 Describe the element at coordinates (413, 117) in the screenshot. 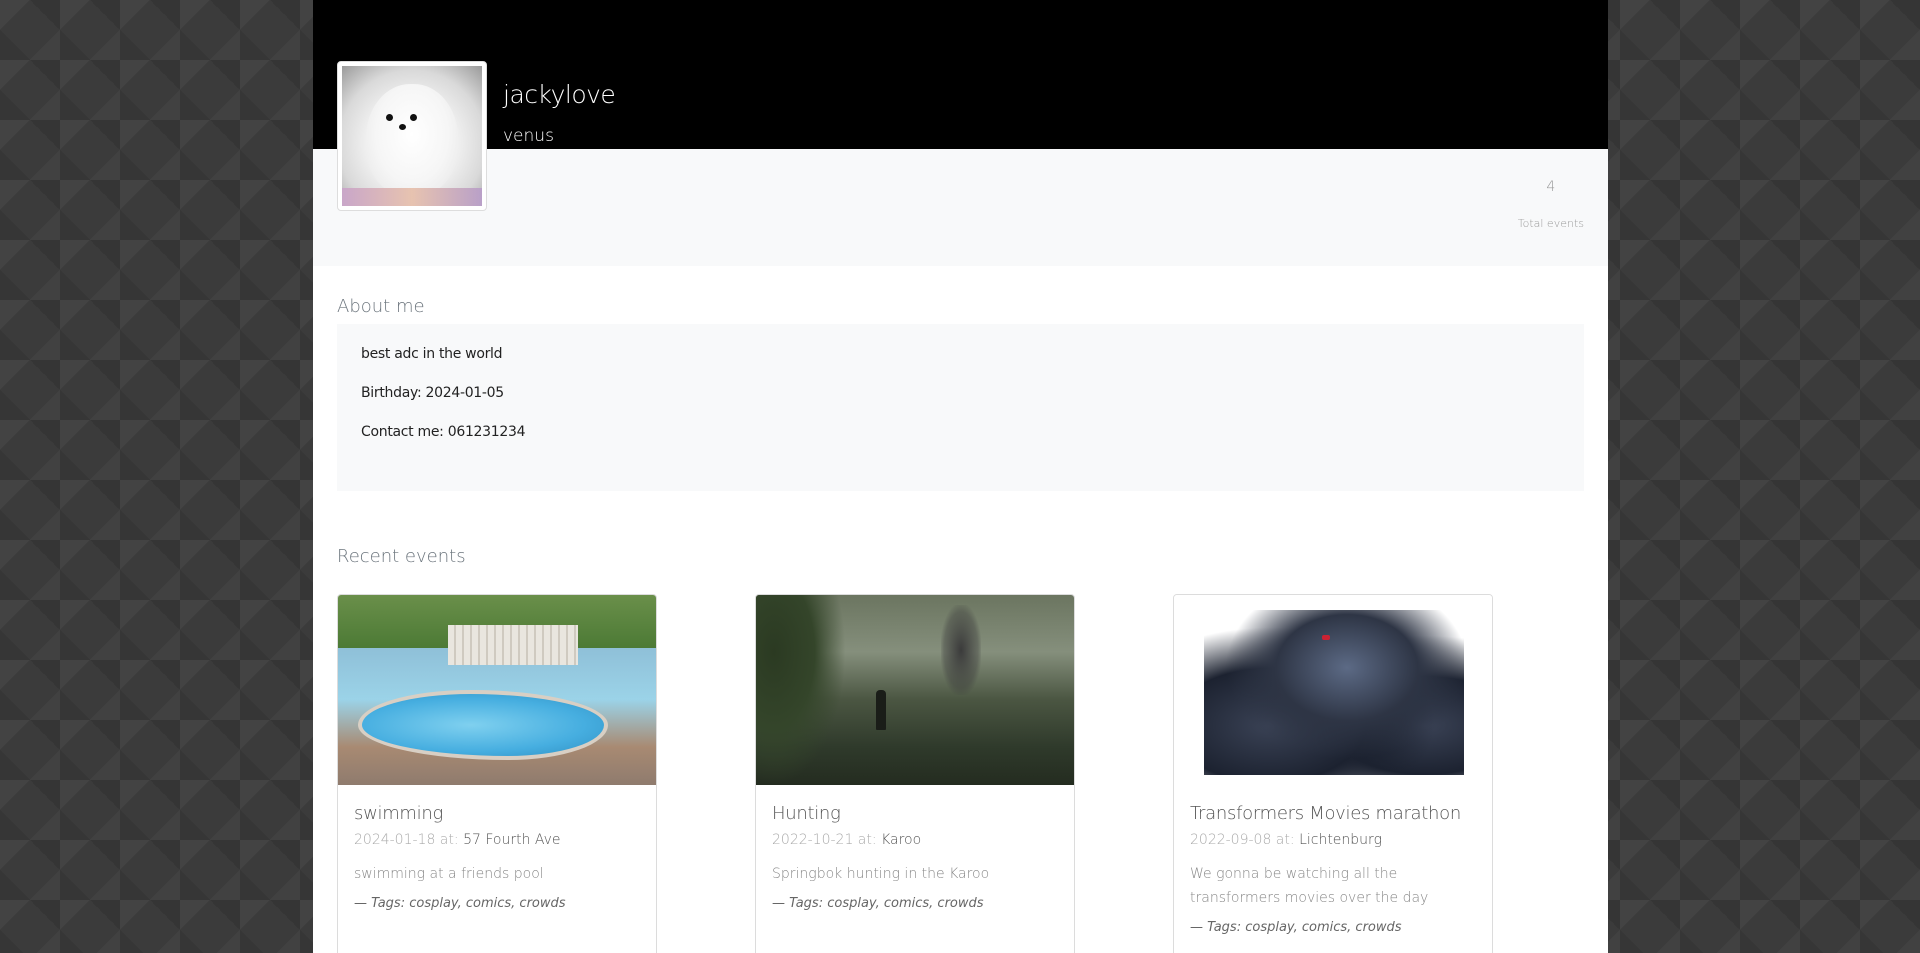

I see `dog-eye-right` at that location.